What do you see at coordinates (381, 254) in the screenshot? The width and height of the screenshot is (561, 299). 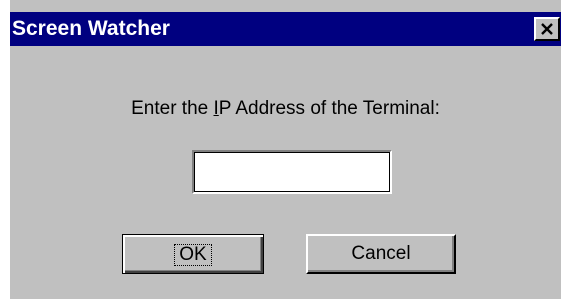 I see `cancel-button: Cancel` at bounding box center [381, 254].